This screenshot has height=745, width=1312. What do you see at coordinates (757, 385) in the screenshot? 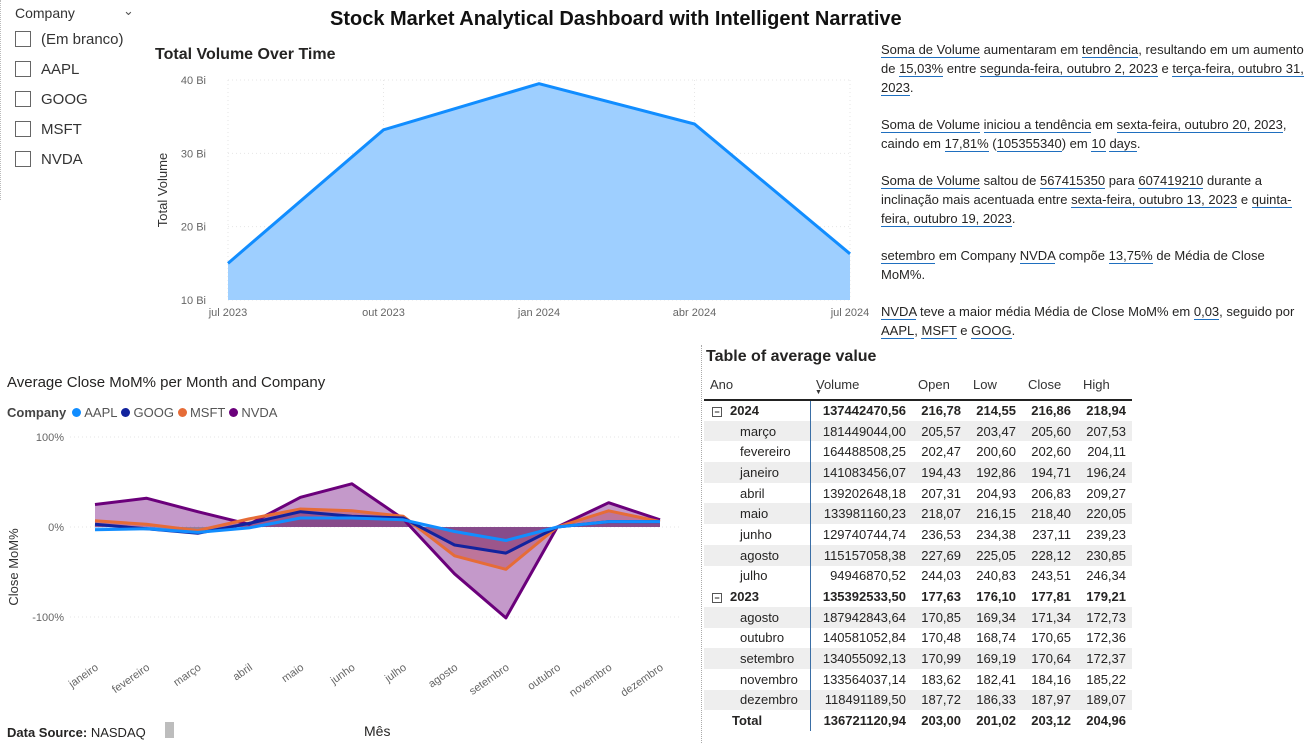
I see `column-header-ano: Ano` at bounding box center [757, 385].